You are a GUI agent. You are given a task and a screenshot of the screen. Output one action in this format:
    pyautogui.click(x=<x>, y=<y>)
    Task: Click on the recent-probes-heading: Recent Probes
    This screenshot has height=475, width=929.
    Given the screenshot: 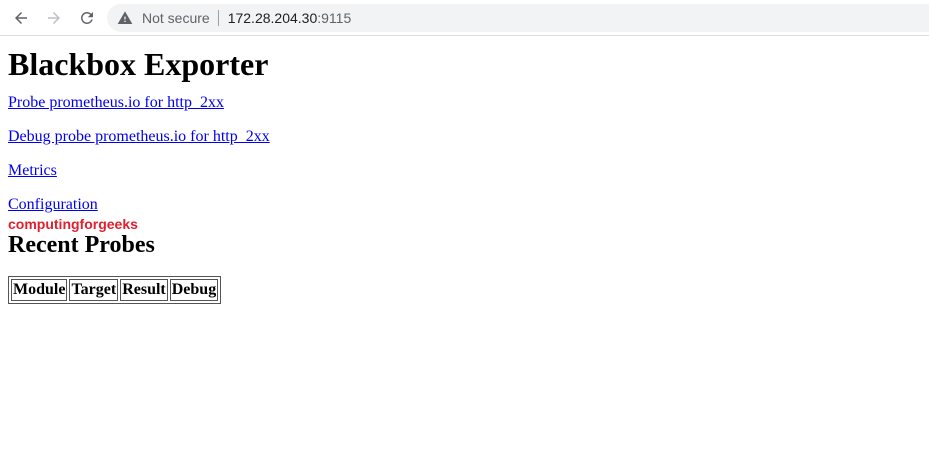 What is the action you would take?
    pyautogui.click(x=81, y=245)
    